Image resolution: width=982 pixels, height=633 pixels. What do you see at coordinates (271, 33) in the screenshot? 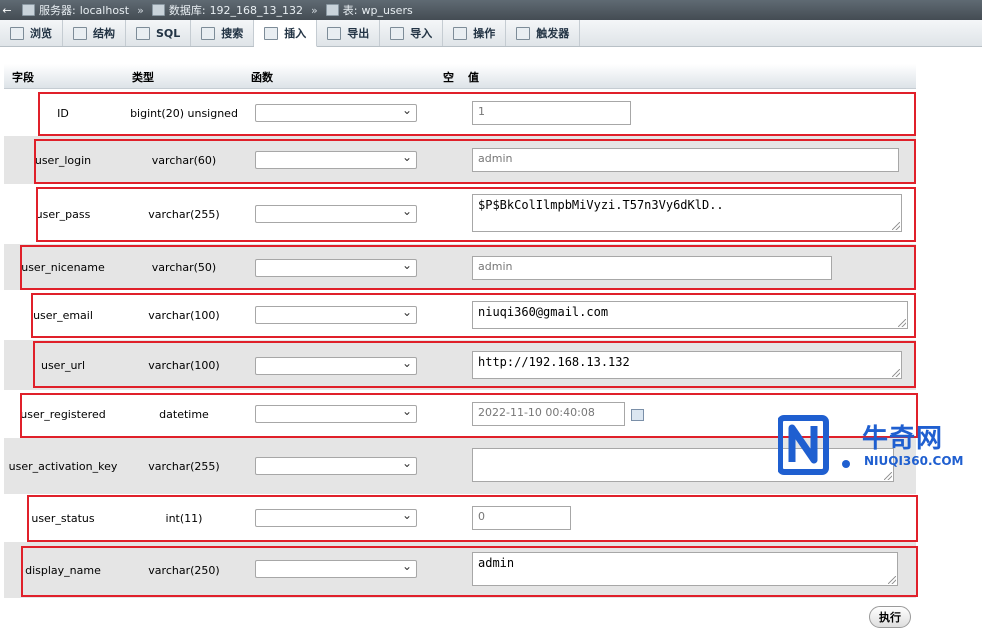
I see `insert-icon` at bounding box center [271, 33].